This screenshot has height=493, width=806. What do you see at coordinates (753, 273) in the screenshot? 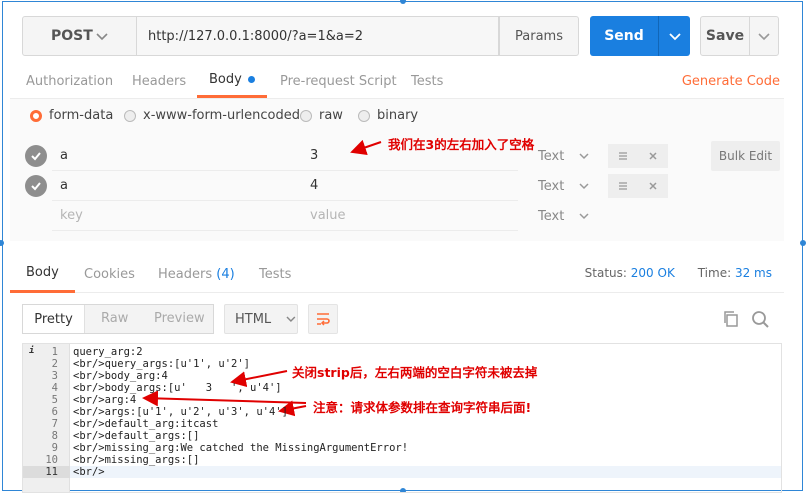
I see `time-value: 32 ms` at bounding box center [753, 273].